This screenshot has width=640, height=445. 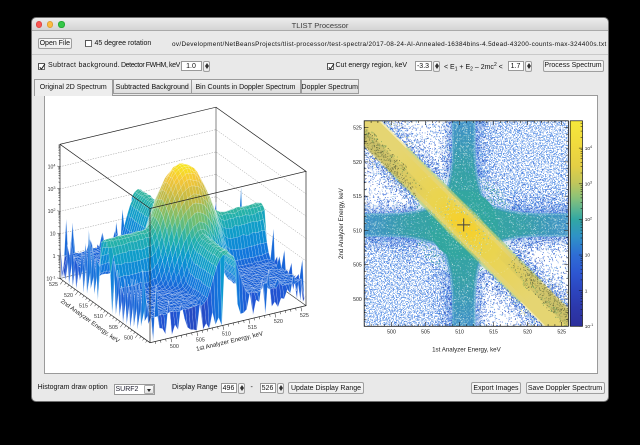 What do you see at coordinates (467, 349) in the screenshot?
I see `svg-text: 1st Analyzer Energy, keV` at bounding box center [467, 349].